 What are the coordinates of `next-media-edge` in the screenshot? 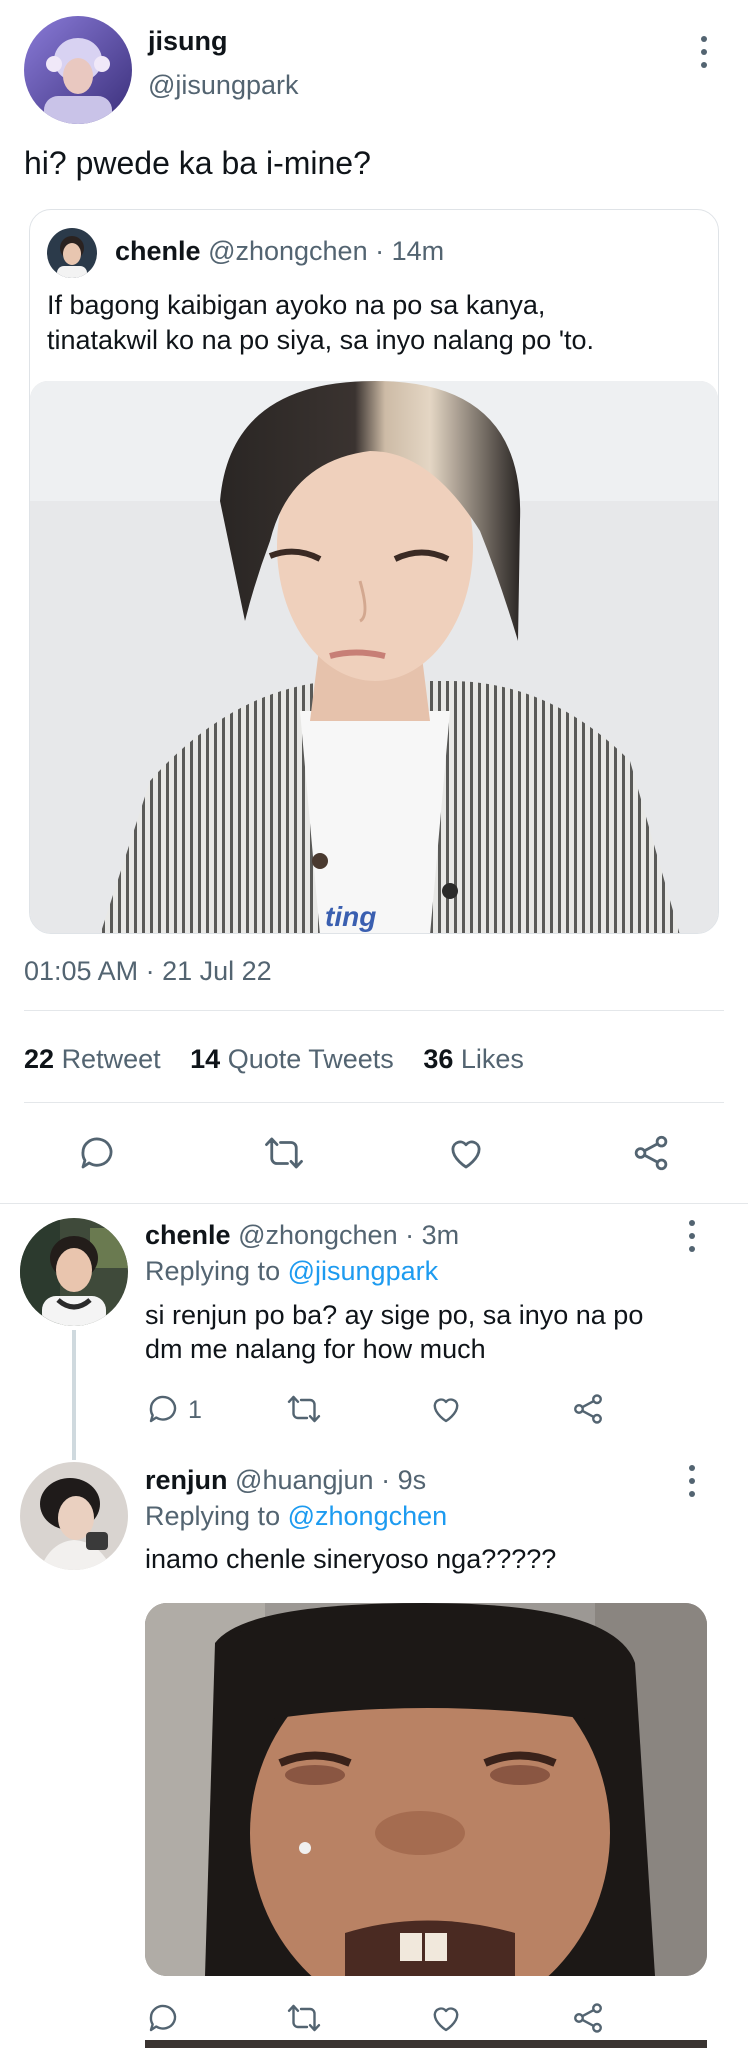 It's located at (426, 2044).